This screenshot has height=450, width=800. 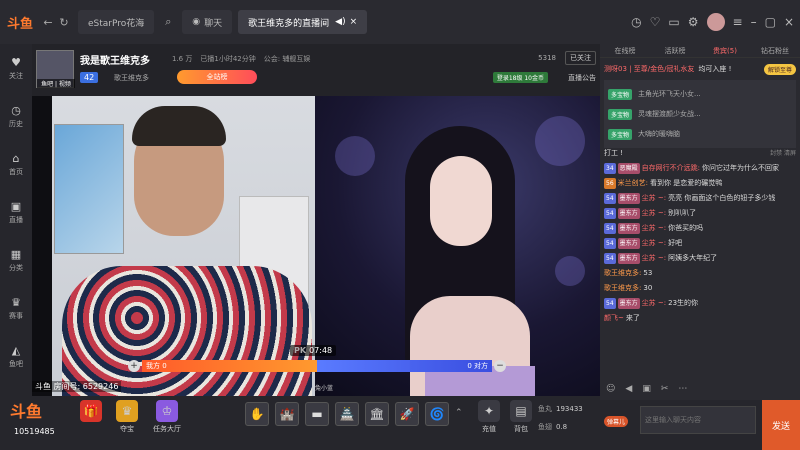 What do you see at coordinates (614, 318) in the screenshot?
I see `username: 颜飞~` at bounding box center [614, 318].